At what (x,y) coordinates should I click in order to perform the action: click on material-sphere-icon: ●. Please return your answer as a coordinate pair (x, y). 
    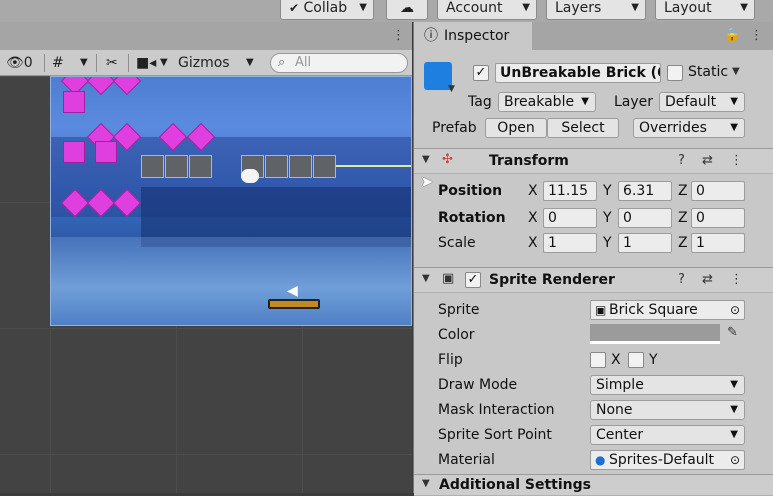
    Looking at the image, I should click on (600, 460).